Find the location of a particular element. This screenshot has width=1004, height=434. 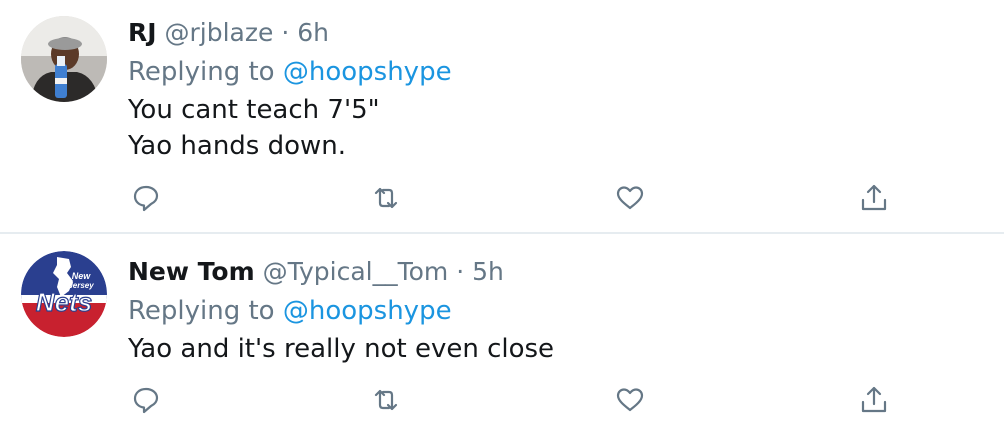

display-name: New Tom is located at coordinates (191, 271).